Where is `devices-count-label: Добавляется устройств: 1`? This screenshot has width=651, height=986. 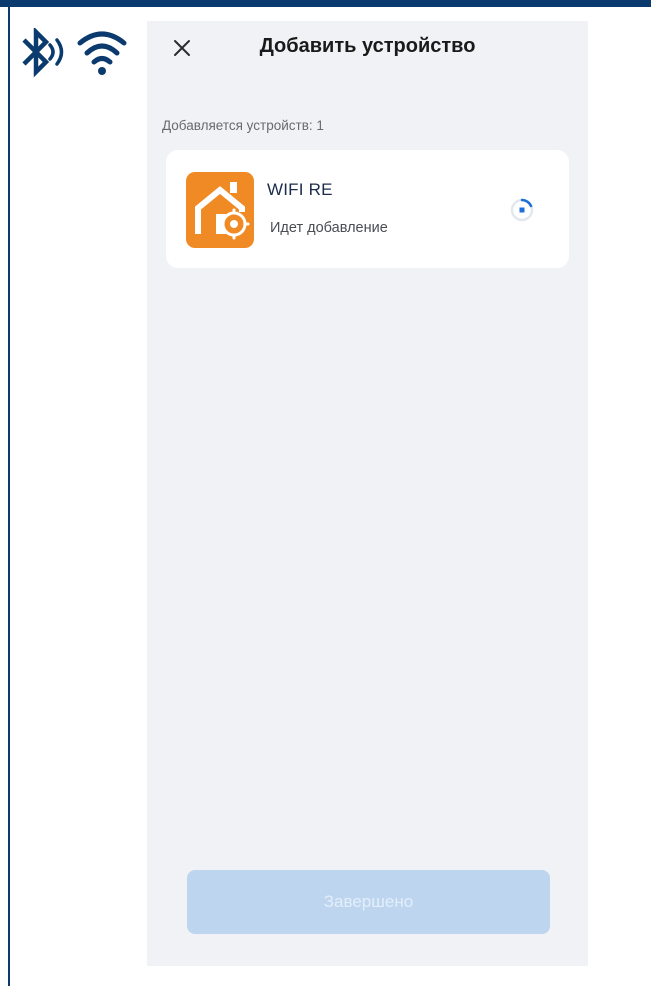 devices-count-label: Добавляется устройств: 1 is located at coordinates (243, 125).